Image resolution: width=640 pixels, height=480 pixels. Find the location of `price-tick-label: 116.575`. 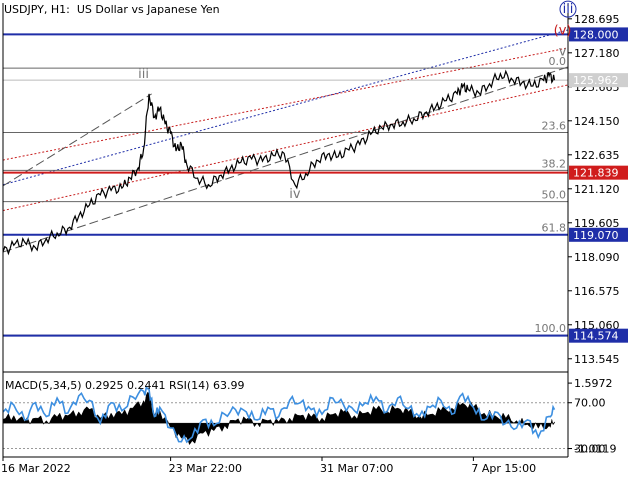

price-tick-label: 116.575 is located at coordinates (597, 291).